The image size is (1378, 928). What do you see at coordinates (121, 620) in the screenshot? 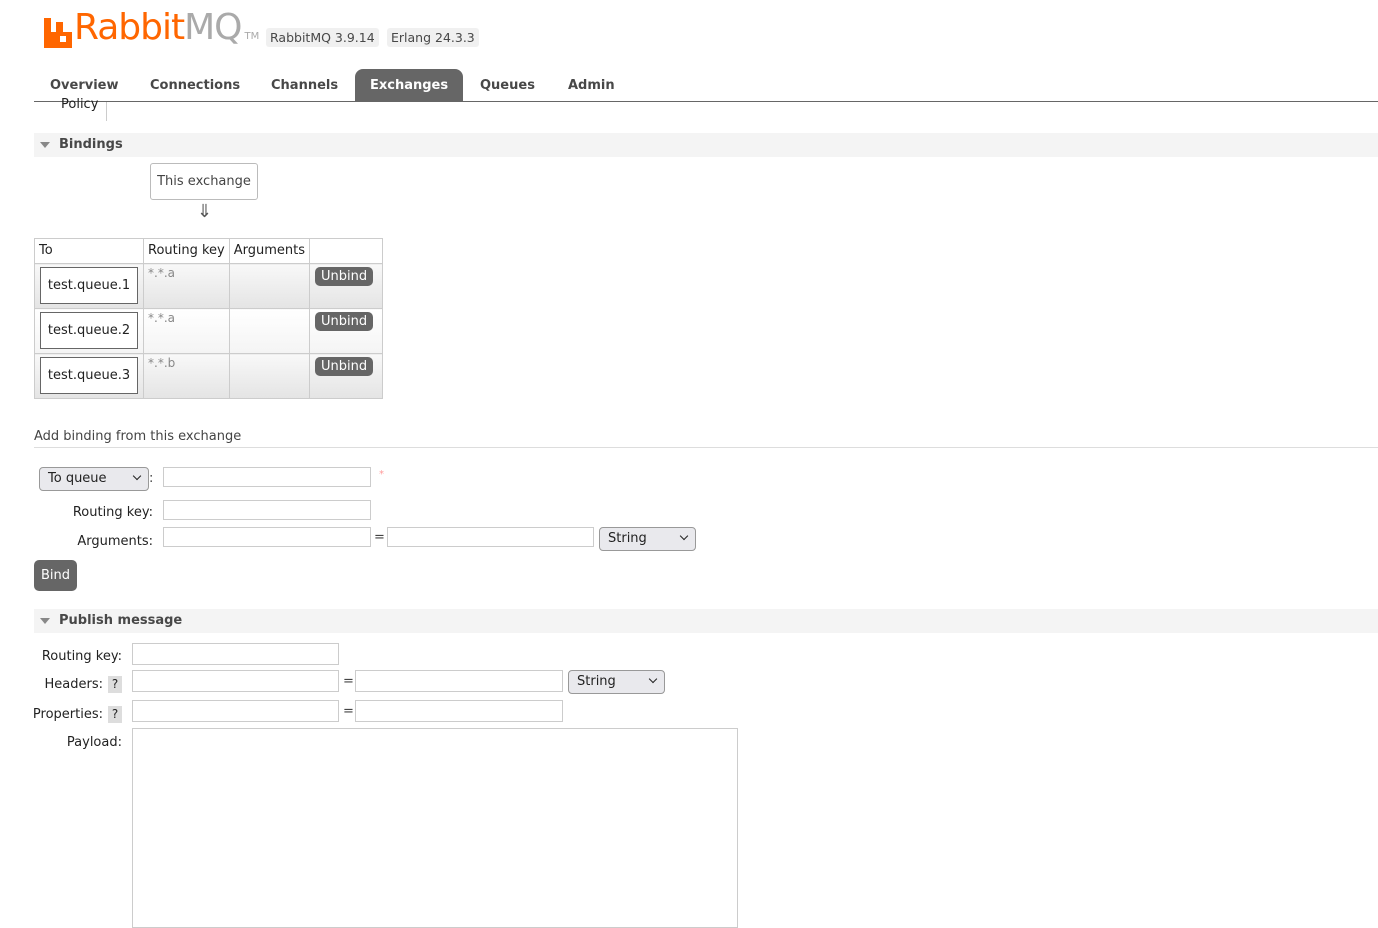
I see `section-title: Publish message` at bounding box center [121, 620].